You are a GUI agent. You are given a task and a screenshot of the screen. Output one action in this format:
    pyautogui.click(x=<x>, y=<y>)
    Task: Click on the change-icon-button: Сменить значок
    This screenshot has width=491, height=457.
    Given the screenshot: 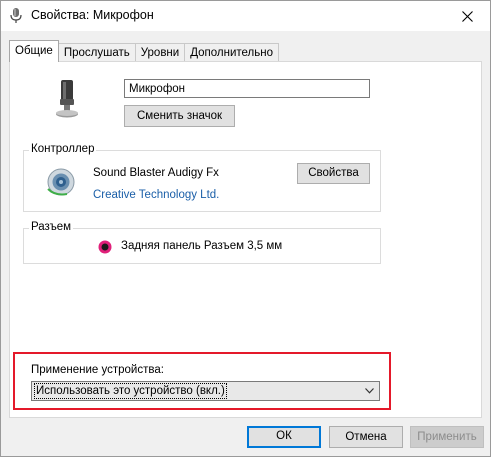 What is the action you would take?
    pyautogui.click(x=179, y=116)
    